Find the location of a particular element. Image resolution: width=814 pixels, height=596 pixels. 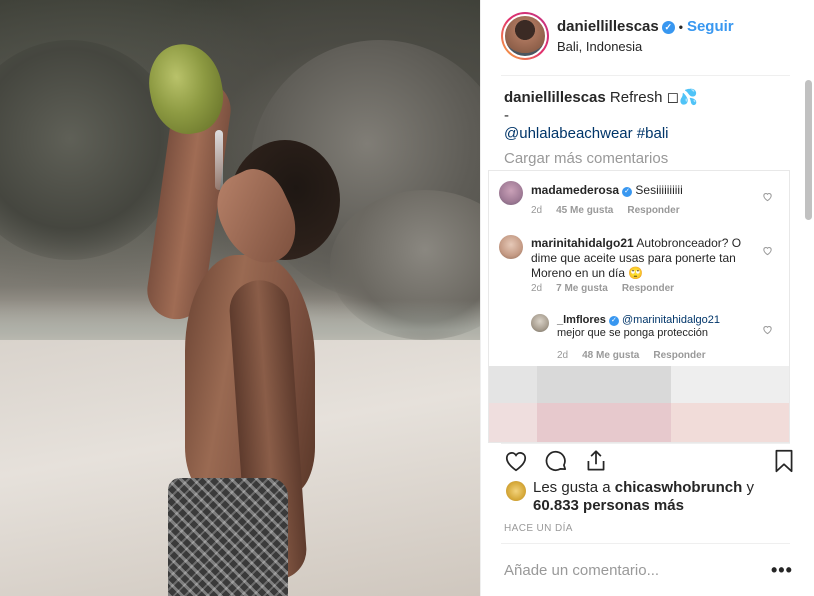

heart-icon is located at coordinates (516, 461).